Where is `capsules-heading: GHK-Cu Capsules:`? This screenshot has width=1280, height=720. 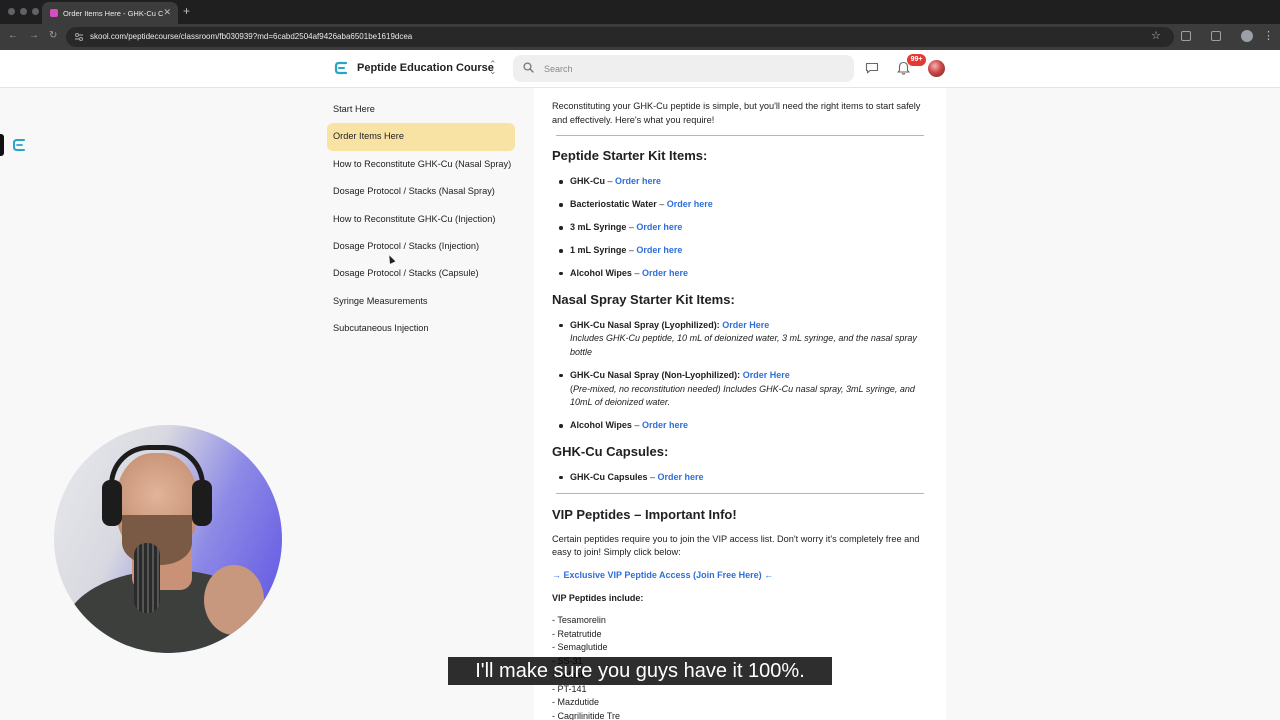 capsules-heading: GHK-Cu Capsules: is located at coordinates (610, 451).